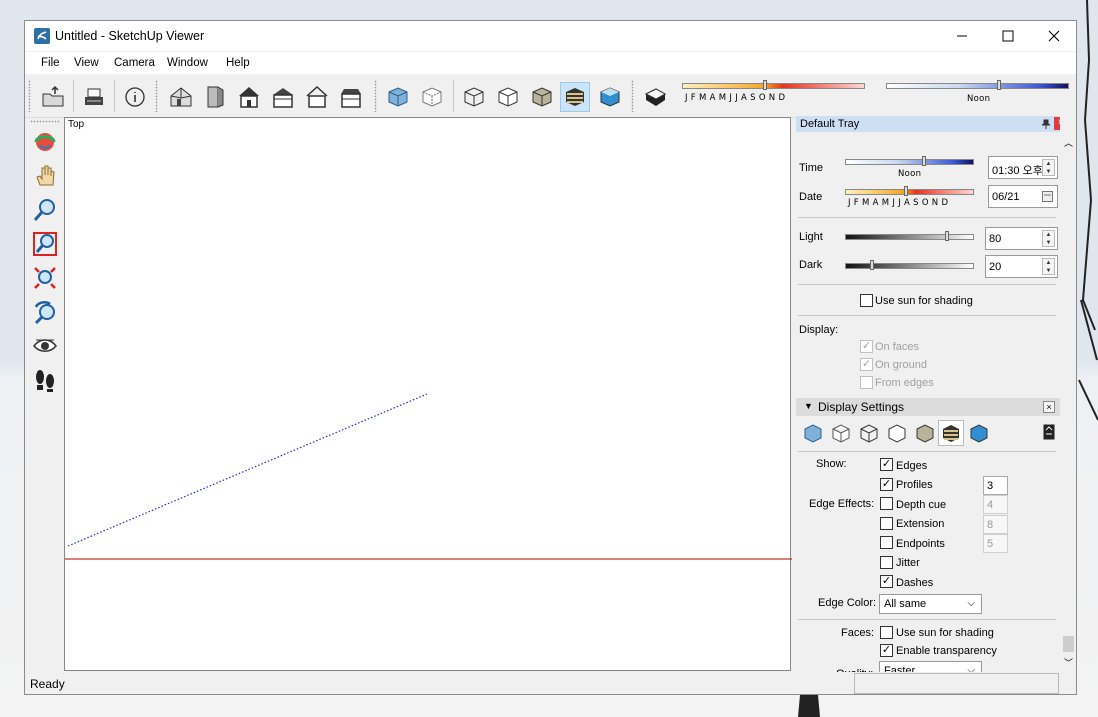 This screenshot has width=1098, height=717. I want to click on dashes-checkbox: ✓, so click(886, 581).